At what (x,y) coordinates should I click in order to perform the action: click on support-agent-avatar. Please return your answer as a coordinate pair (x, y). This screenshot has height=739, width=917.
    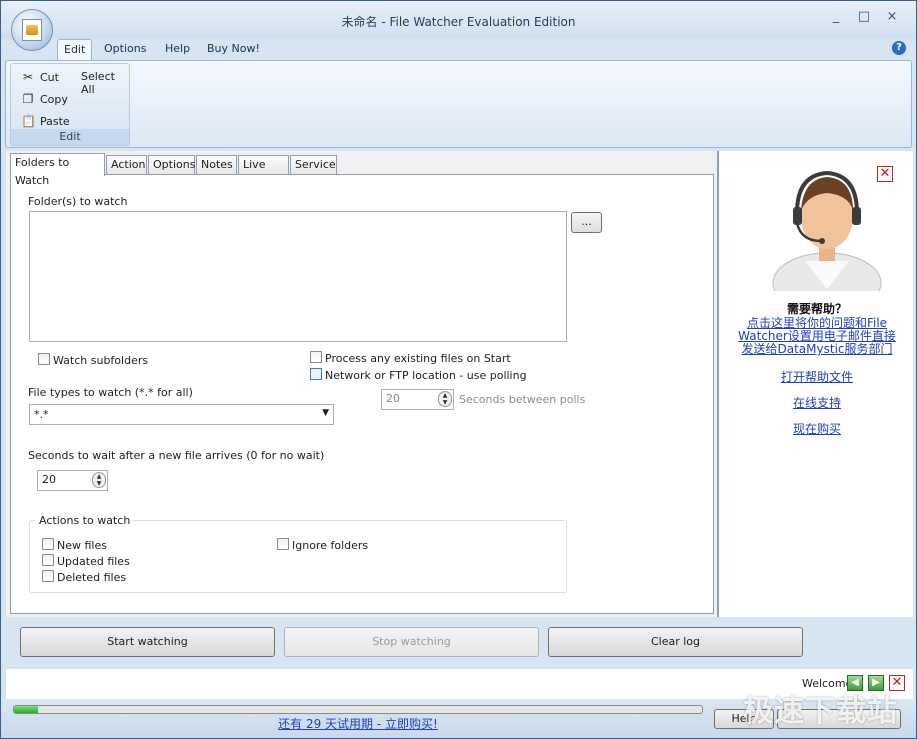
    Looking at the image, I should click on (827, 230).